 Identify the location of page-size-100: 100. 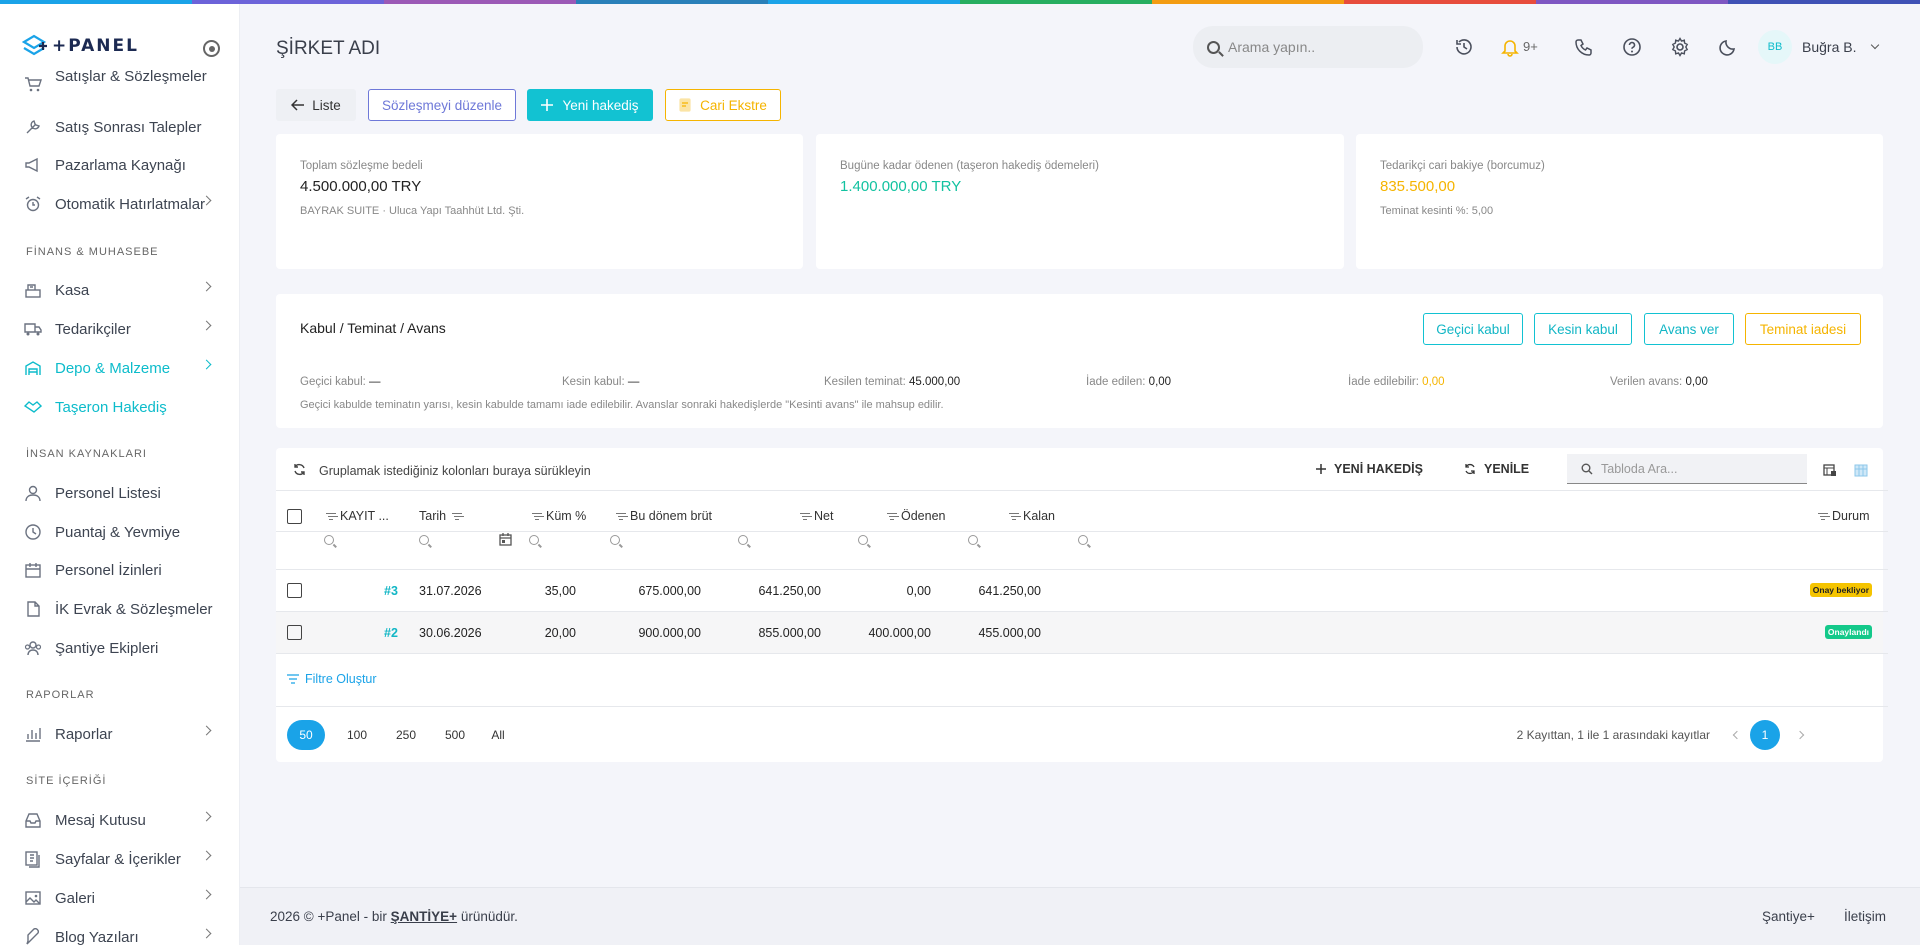
(357, 735).